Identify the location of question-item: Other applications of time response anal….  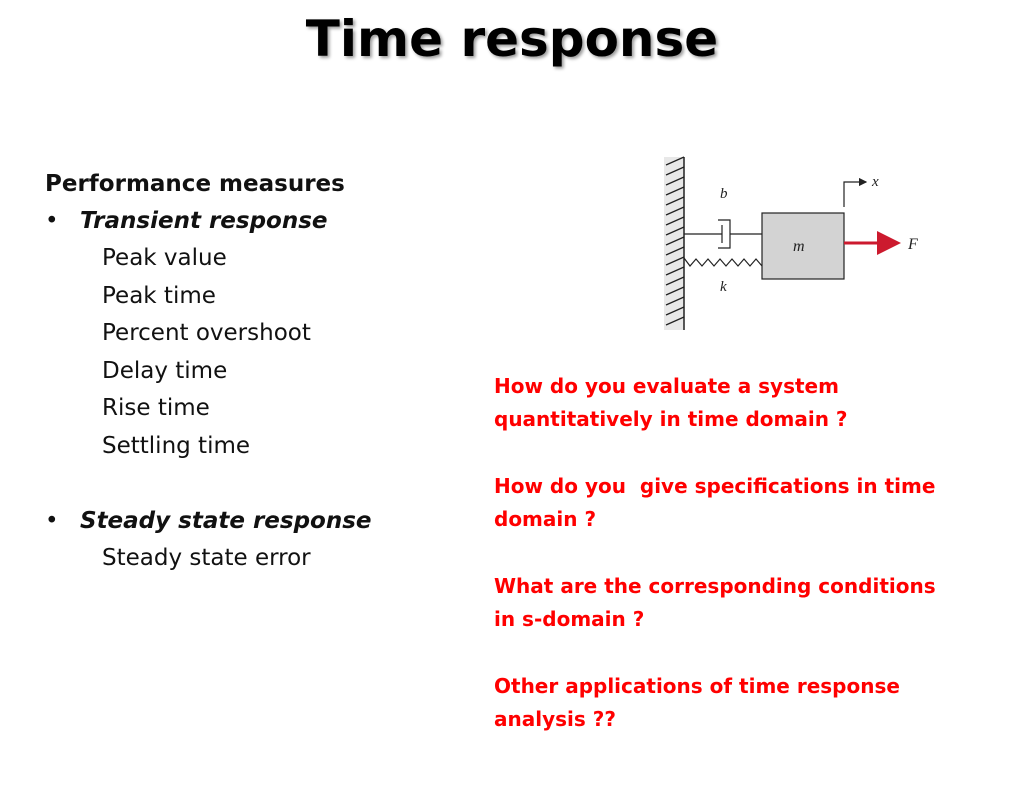
(697, 702).